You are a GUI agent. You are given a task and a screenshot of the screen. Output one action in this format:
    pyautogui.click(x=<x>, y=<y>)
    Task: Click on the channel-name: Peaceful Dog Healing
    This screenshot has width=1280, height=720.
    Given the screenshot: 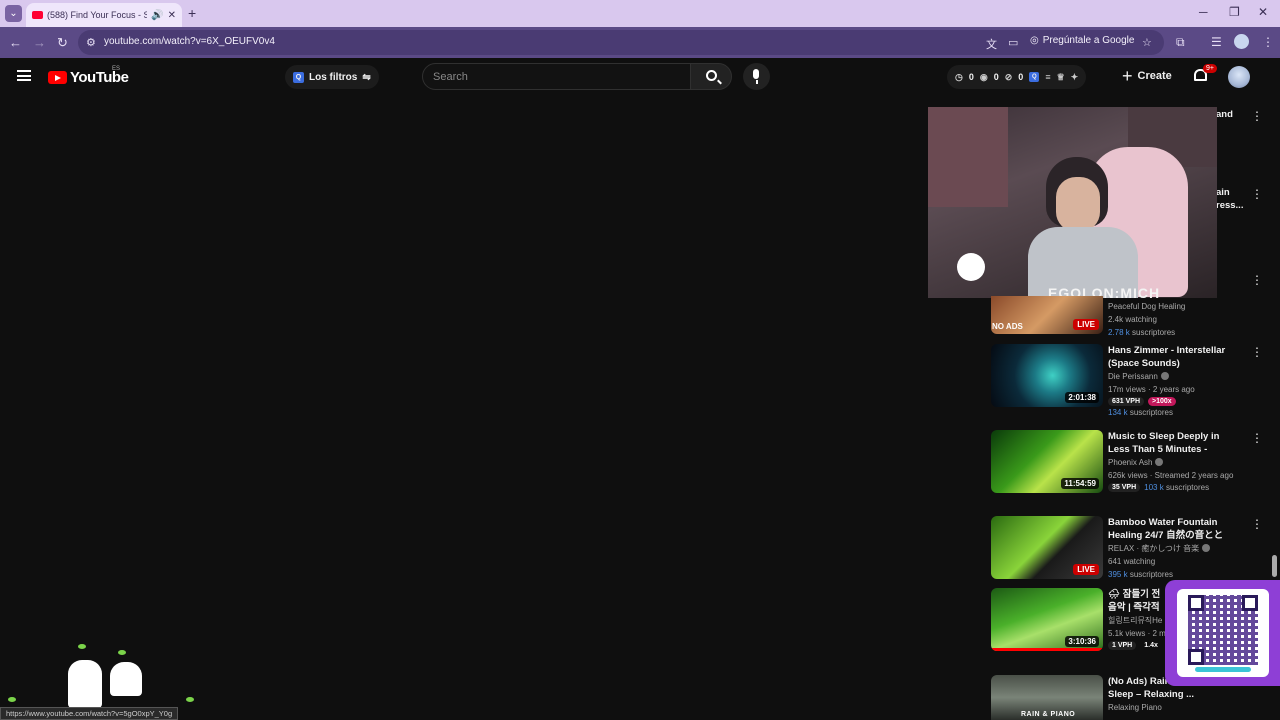 What is the action you would take?
    pyautogui.click(x=1173, y=306)
    